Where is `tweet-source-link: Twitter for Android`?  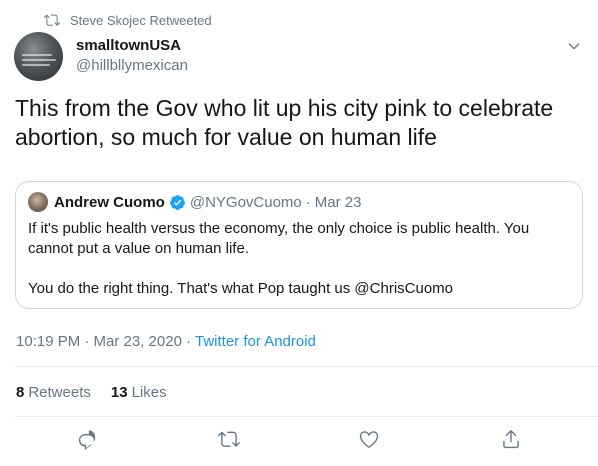 tweet-source-link: Twitter for Android is located at coordinates (255, 341).